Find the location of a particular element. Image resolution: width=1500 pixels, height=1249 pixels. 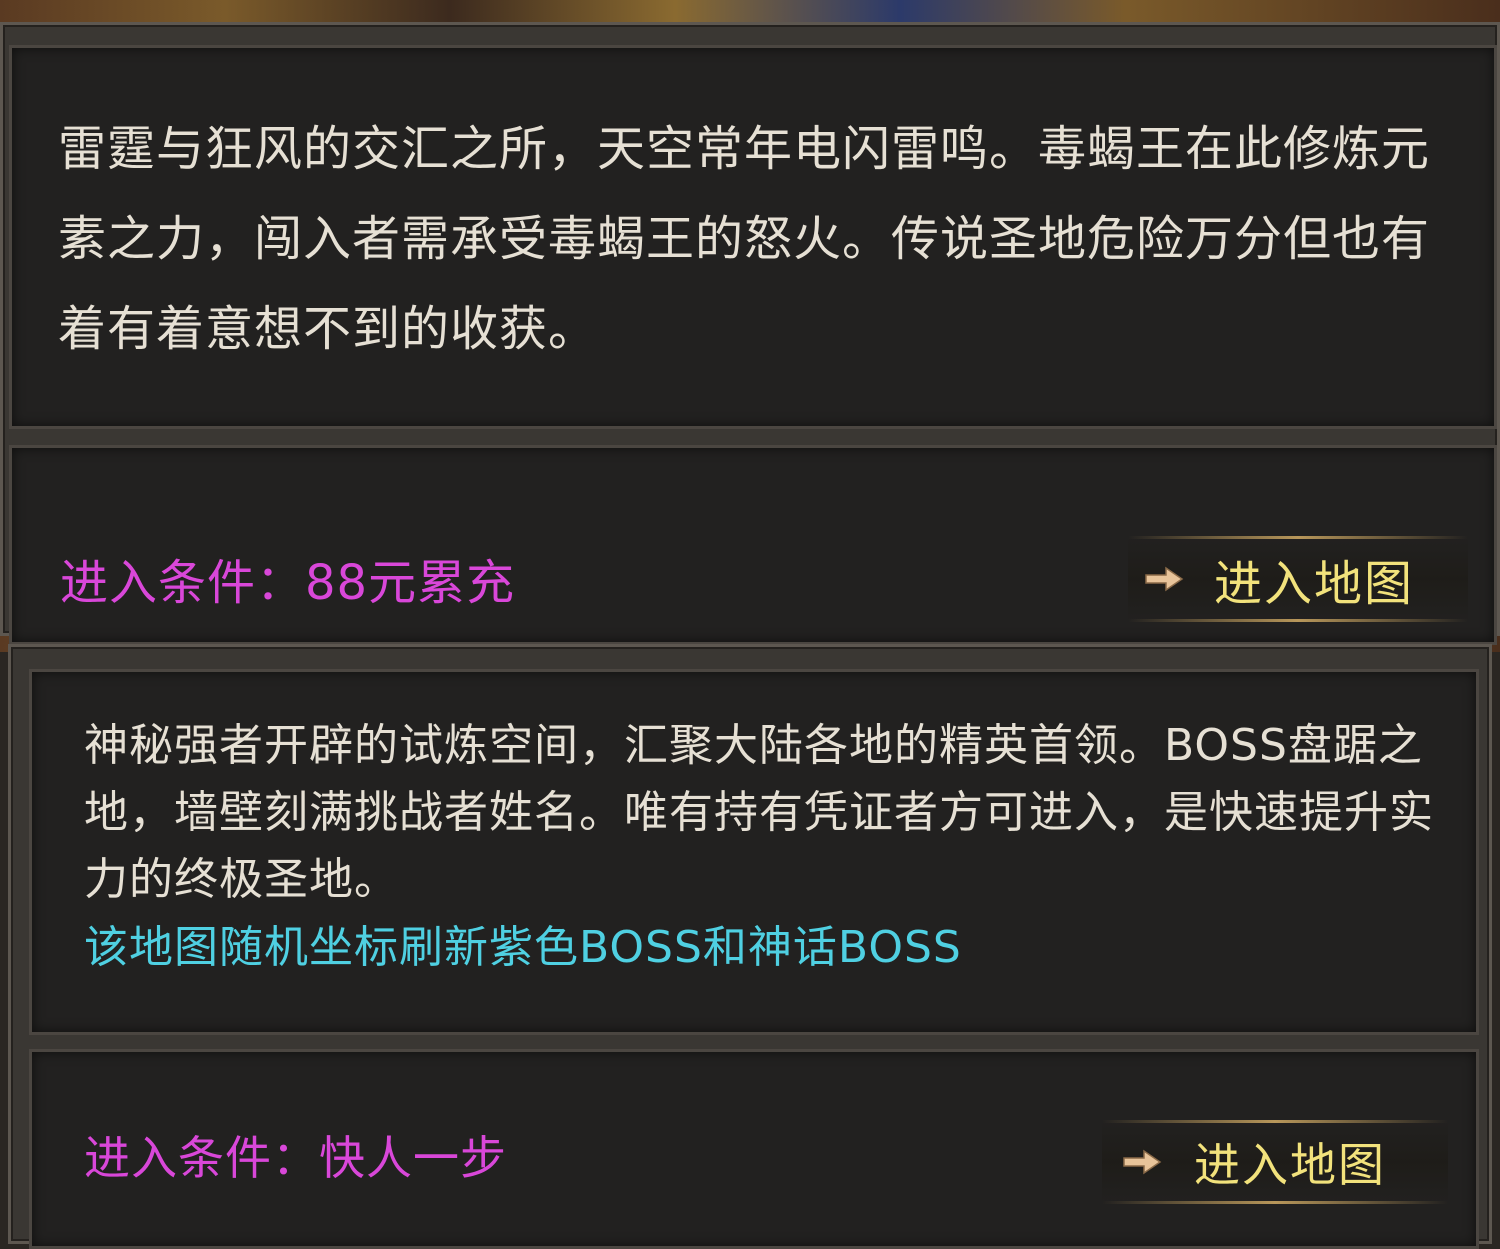

boss-spawn-note: 该地图随机坐标刷新紫色BOSS和神话BOSS is located at coordinates (523, 947).